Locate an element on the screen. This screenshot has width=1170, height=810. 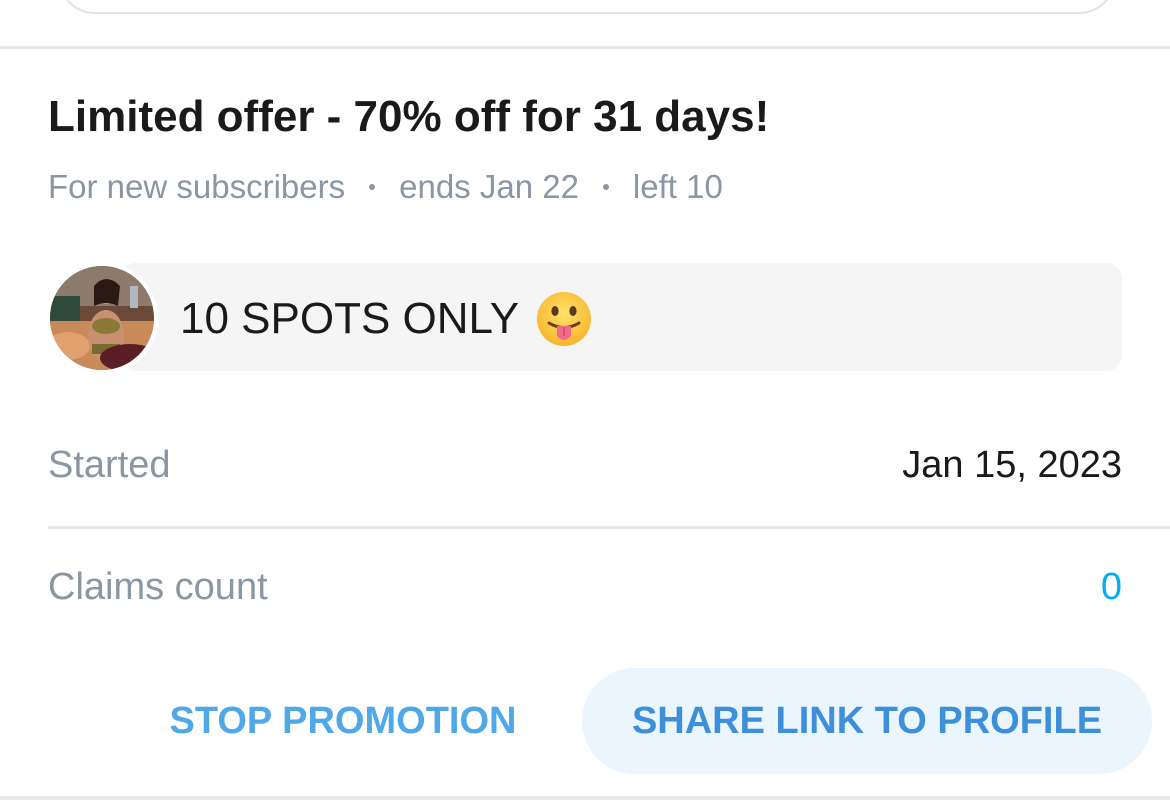
top-divider is located at coordinates (585, 47).